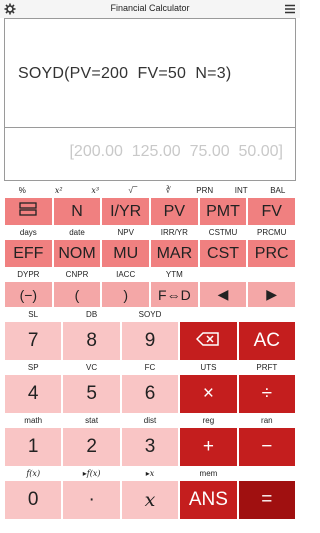  What do you see at coordinates (267, 341) in the screenshot?
I see `all-clear-button: AC` at bounding box center [267, 341].